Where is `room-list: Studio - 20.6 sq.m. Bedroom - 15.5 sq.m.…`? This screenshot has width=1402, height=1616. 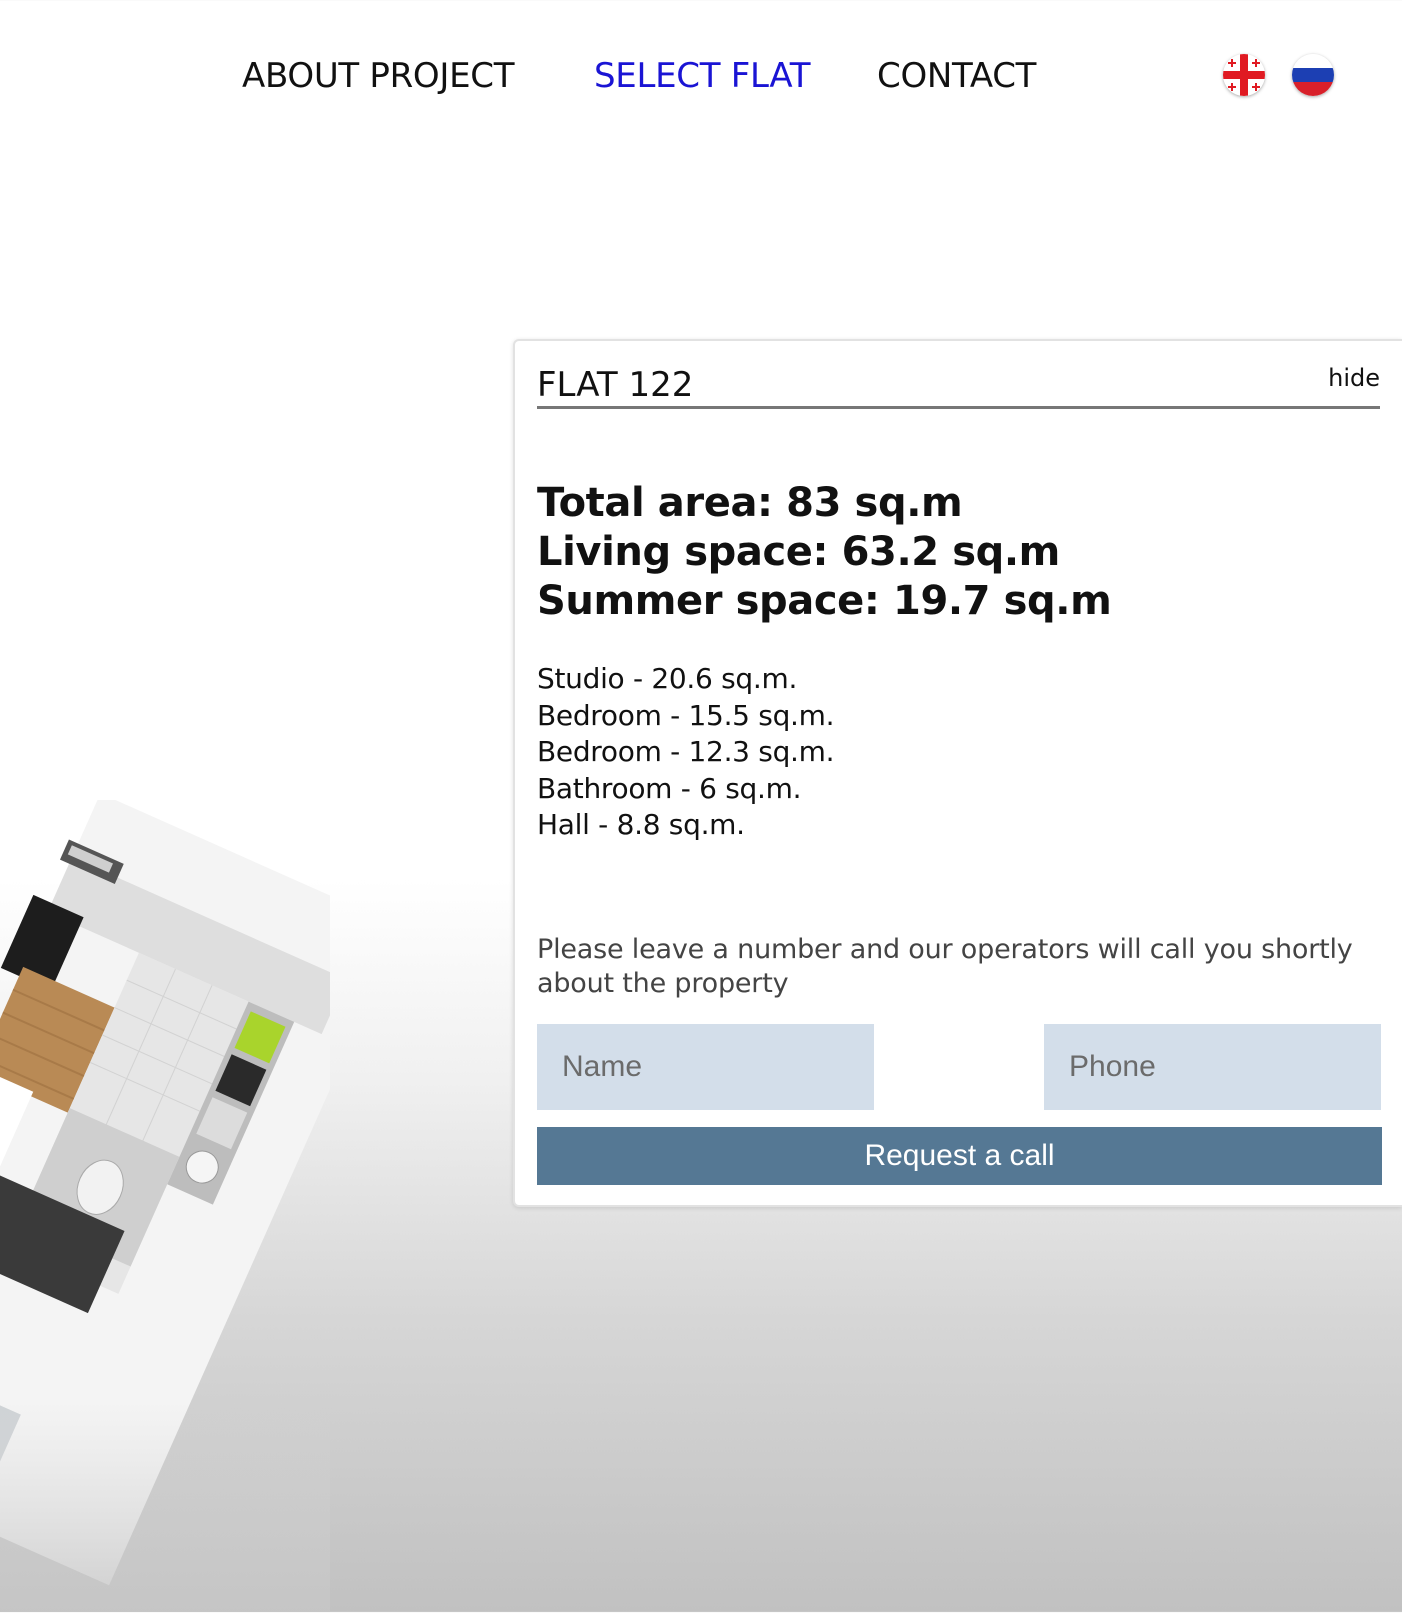 room-list: Studio - 20.6 sq.m. Bedroom - 15.5 sq.m.… is located at coordinates (686, 752).